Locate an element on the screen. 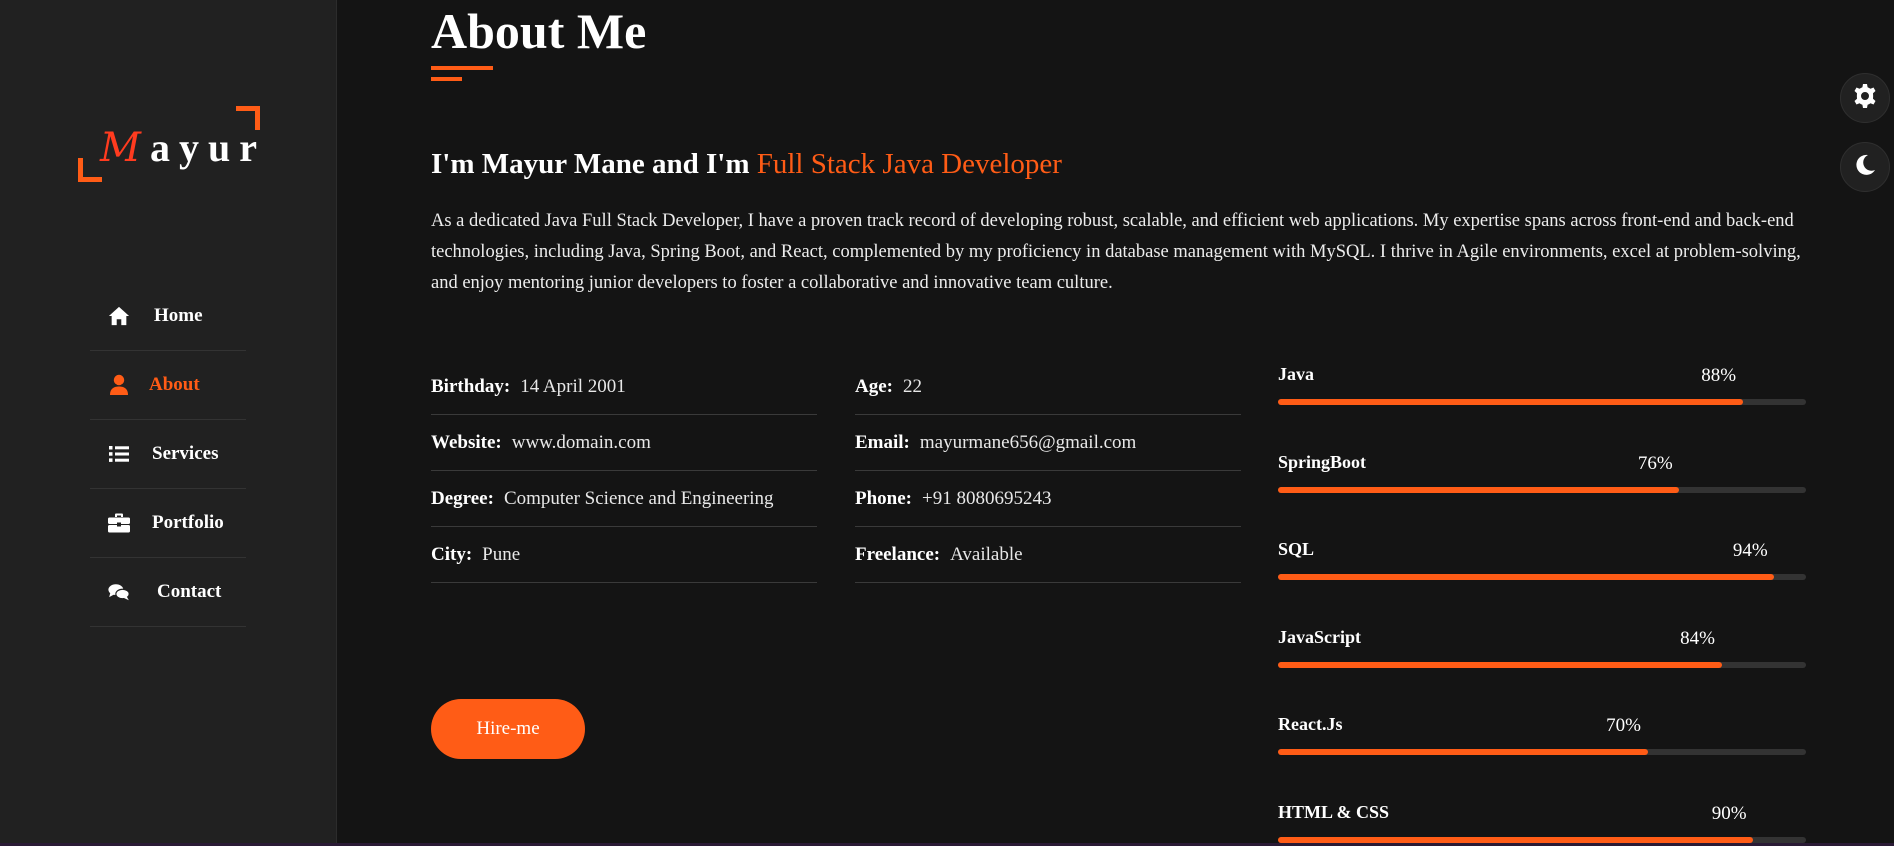 The width and height of the screenshot is (1894, 846). skill-percent: 70% is located at coordinates (1624, 725).